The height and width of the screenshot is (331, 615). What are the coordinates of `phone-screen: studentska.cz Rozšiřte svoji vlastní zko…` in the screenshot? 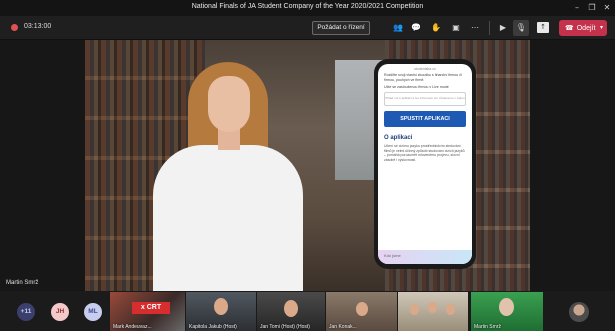 It's located at (425, 164).